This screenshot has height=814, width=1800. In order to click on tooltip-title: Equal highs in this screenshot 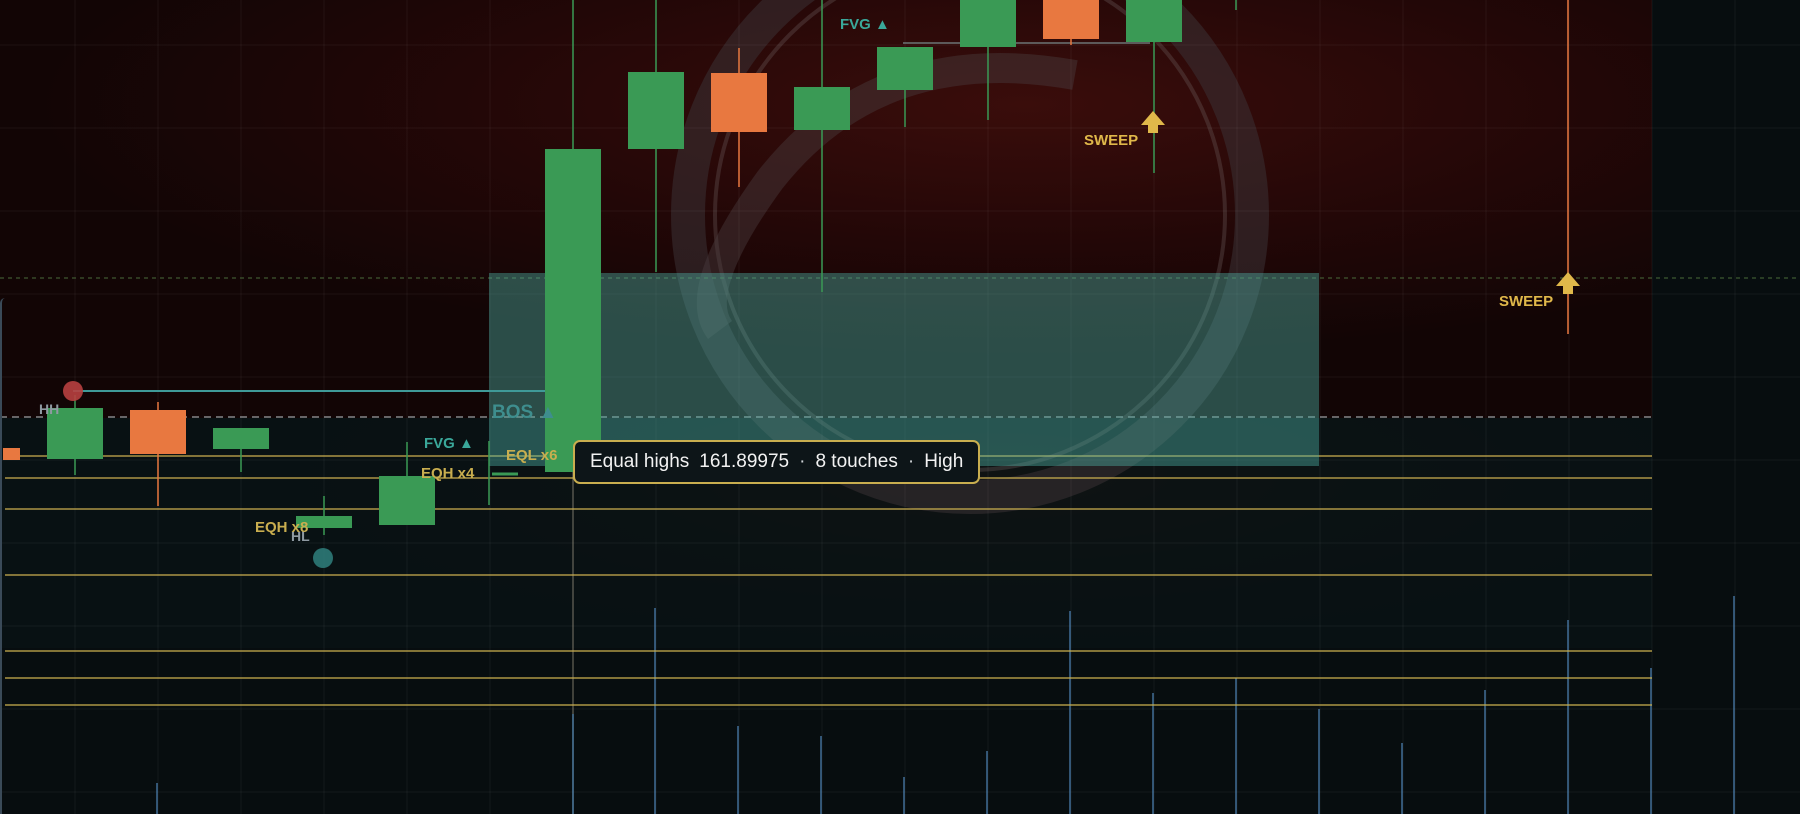, I will do `click(640, 461)`.